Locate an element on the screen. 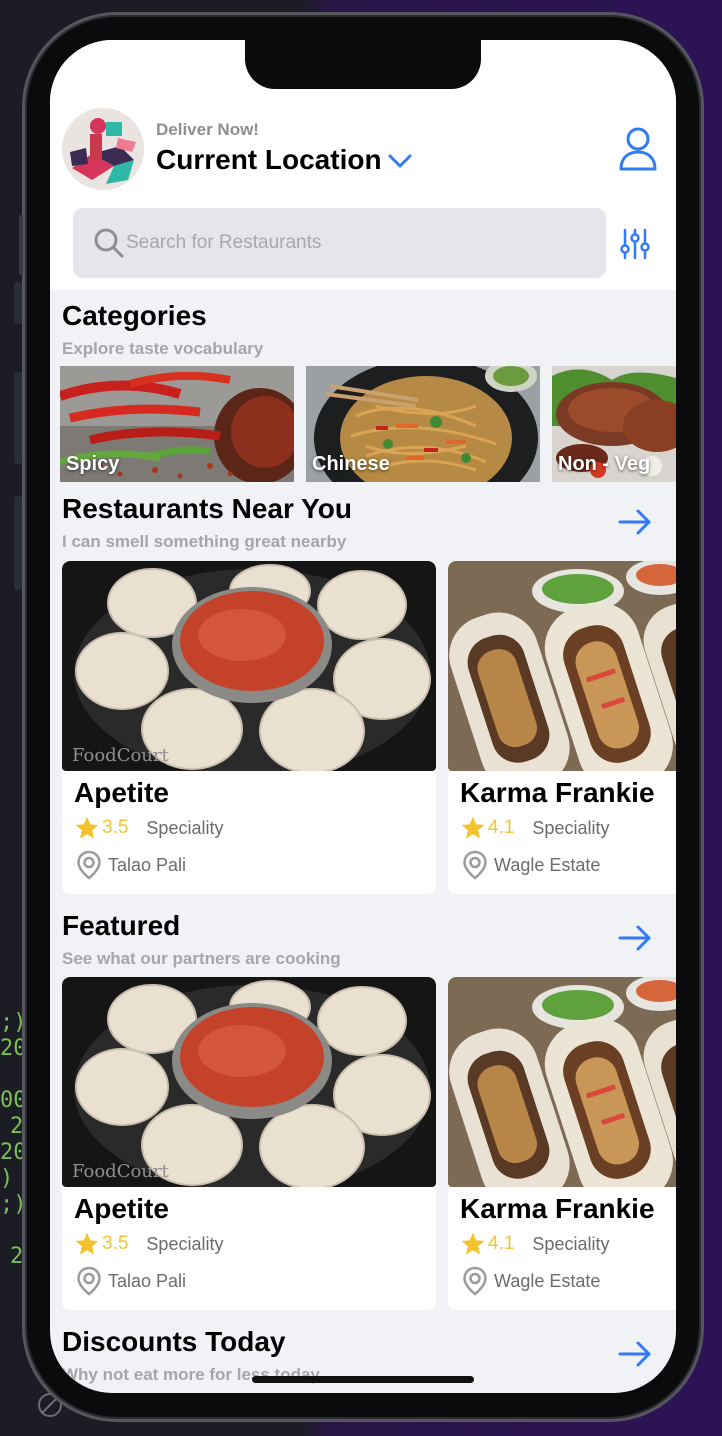 Image resolution: width=722 pixels, height=1436 pixels. chevron-down-icon is located at coordinates (400, 161).